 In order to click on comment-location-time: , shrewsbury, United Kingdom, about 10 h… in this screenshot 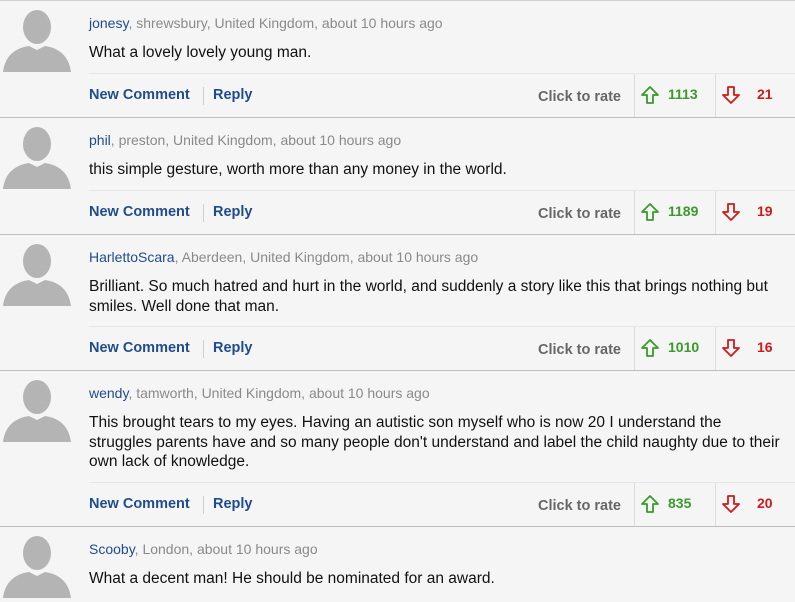, I will do `click(285, 23)`.